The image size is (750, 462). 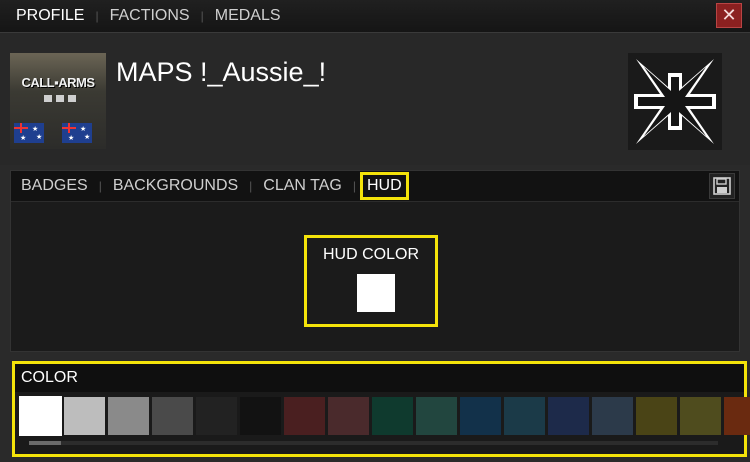 I want to click on save-icon, so click(x=722, y=186).